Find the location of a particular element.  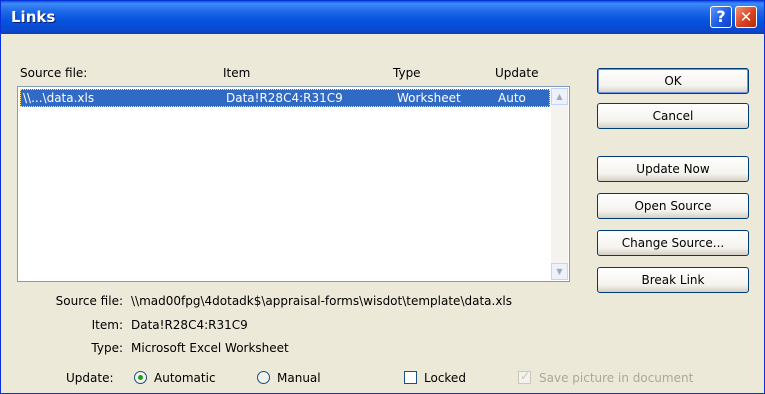

item-value: Data!R28C4:R31C9 is located at coordinates (189, 325).